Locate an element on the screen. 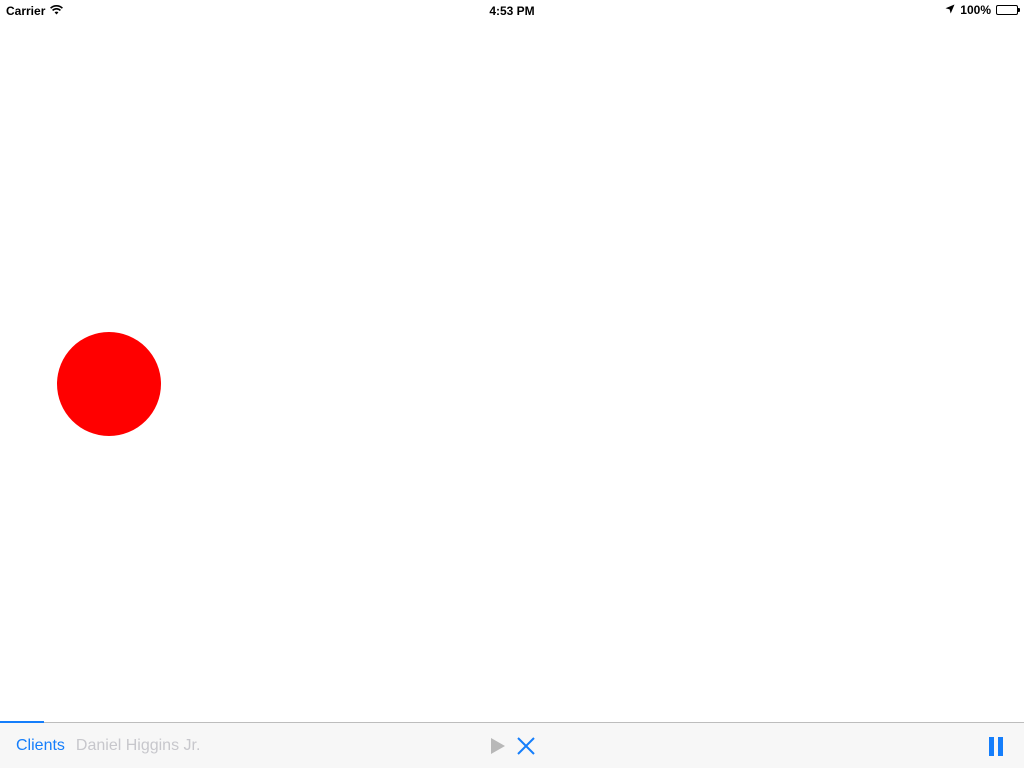 The height and width of the screenshot is (768, 1024). close-icon is located at coordinates (526, 746).